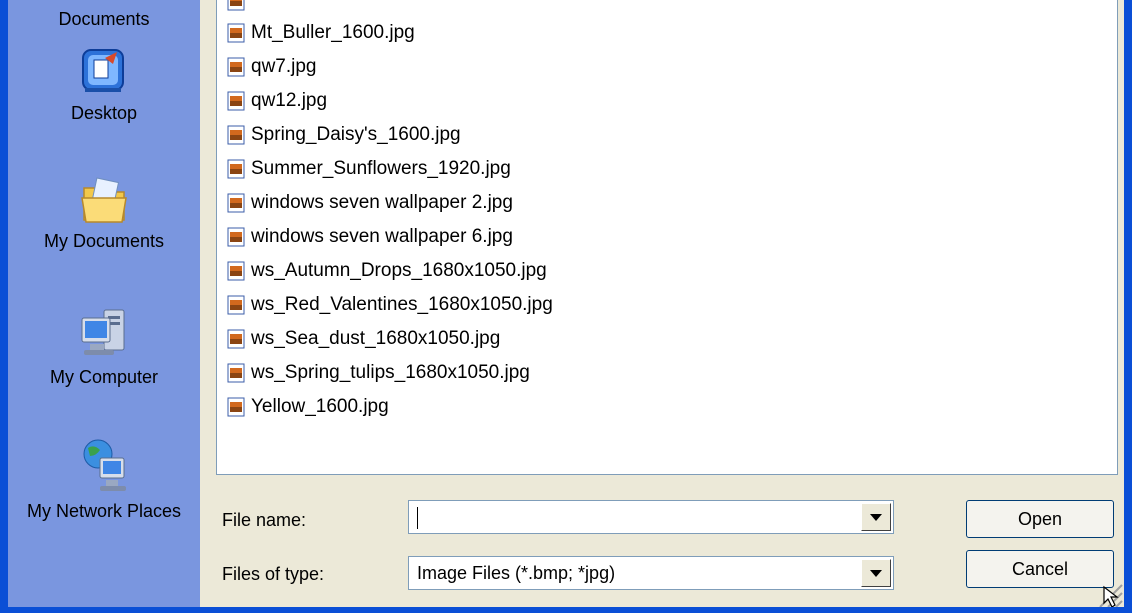  What do you see at coordinates (390, 372) in the screenshot?
I see `file-name: ws_Spring_tulips_1680x1050.jpg` at bounding box center [390, 372].